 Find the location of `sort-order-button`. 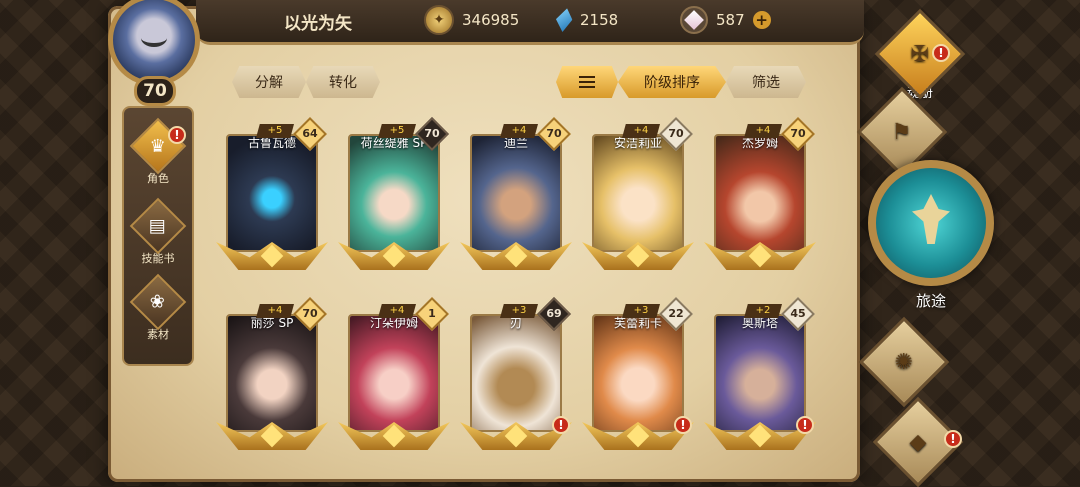

sort-order-button is located at coordinates (587, 82).